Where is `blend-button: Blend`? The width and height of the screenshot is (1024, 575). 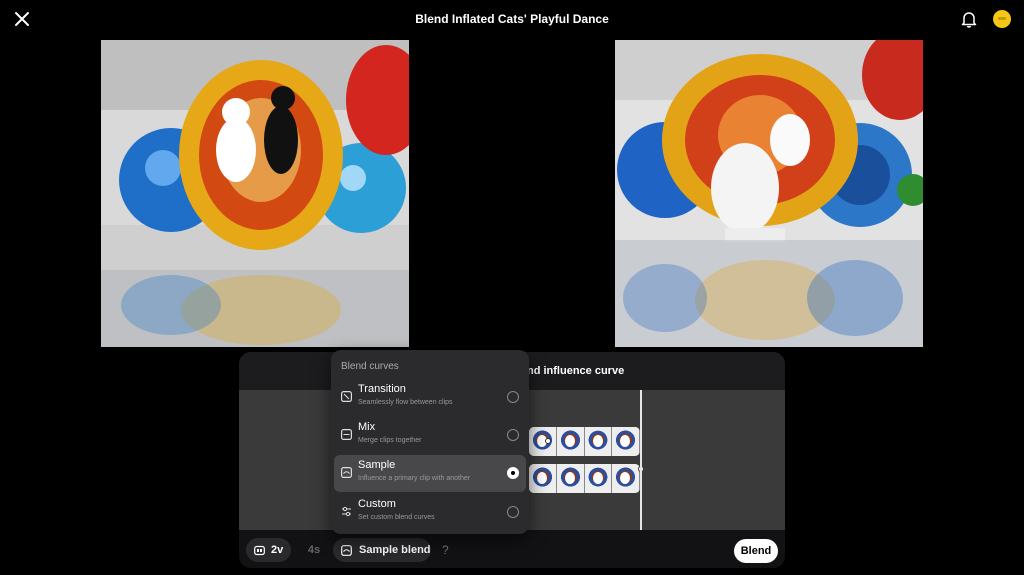
blend-button: Blend is located at coordinates (756, 551).